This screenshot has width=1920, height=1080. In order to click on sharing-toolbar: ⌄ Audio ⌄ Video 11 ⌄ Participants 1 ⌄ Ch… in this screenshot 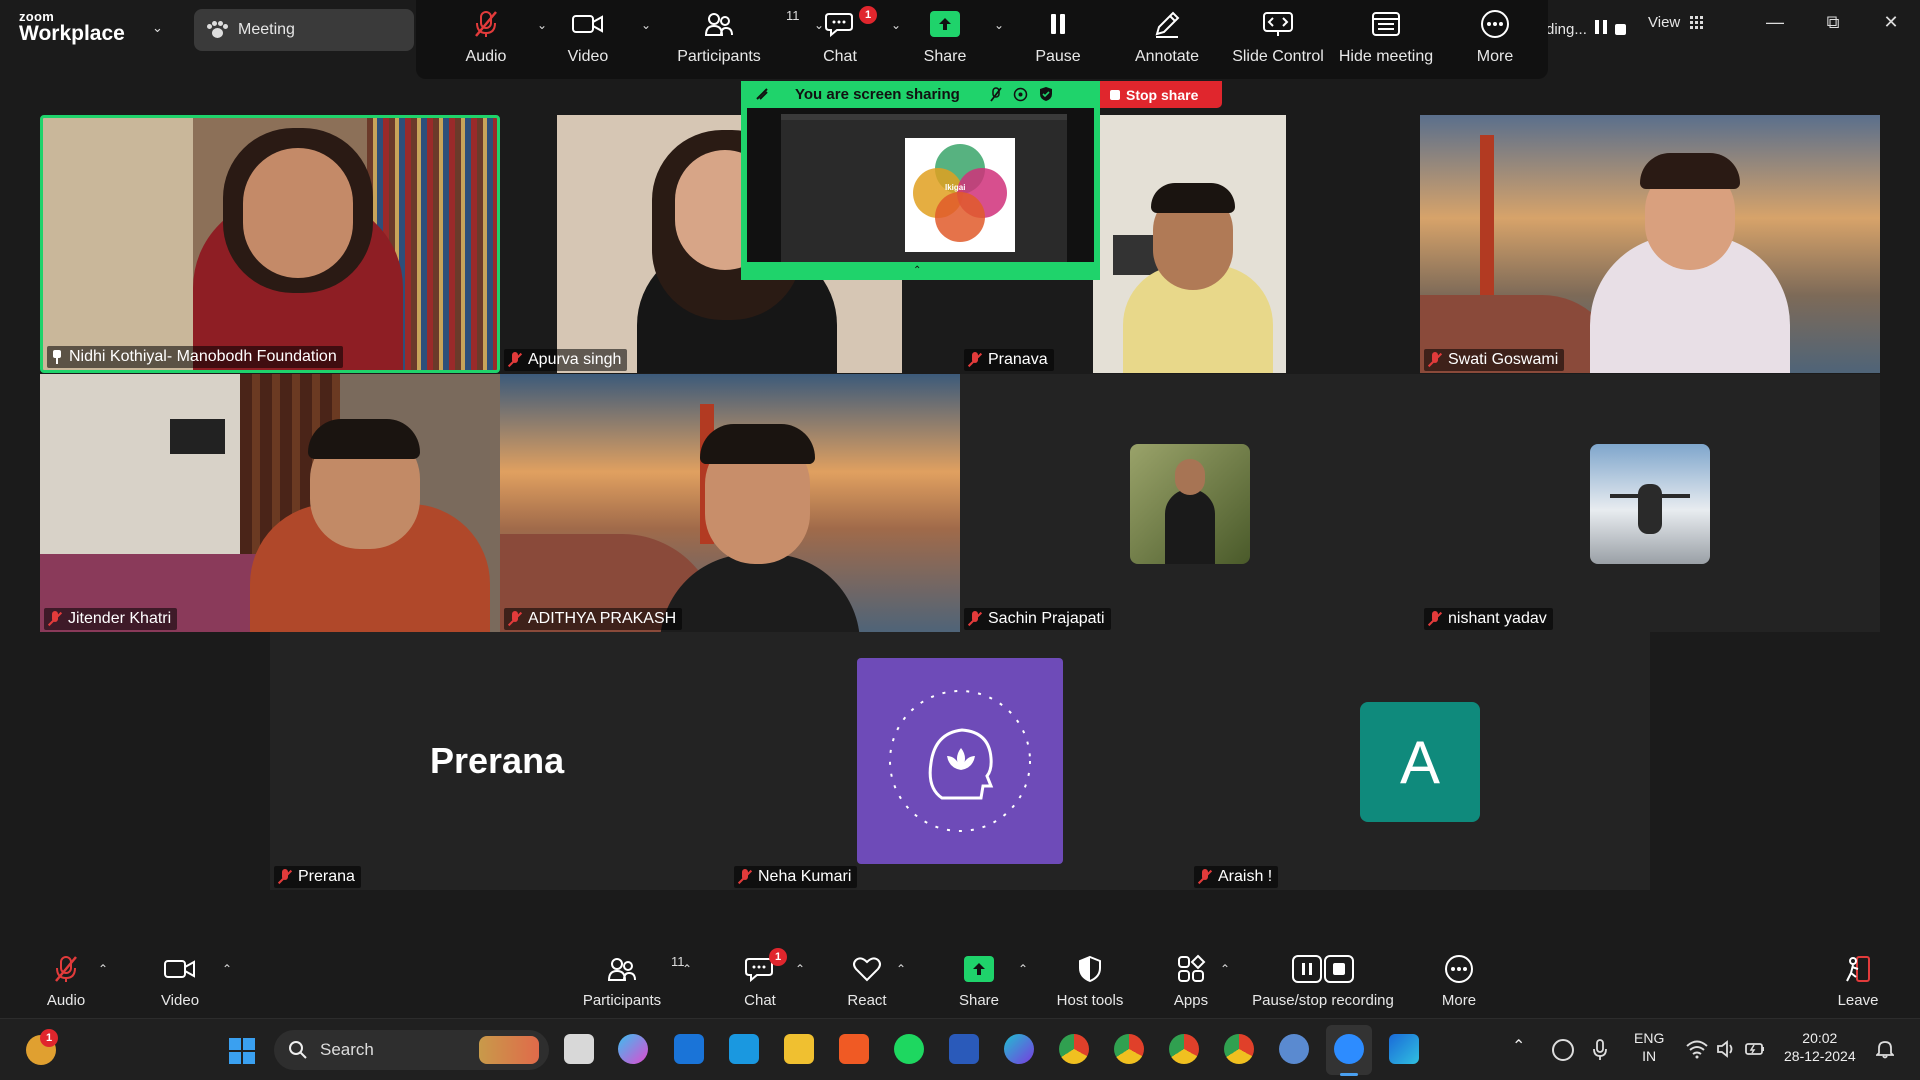, I will do `click(982, 39)`.